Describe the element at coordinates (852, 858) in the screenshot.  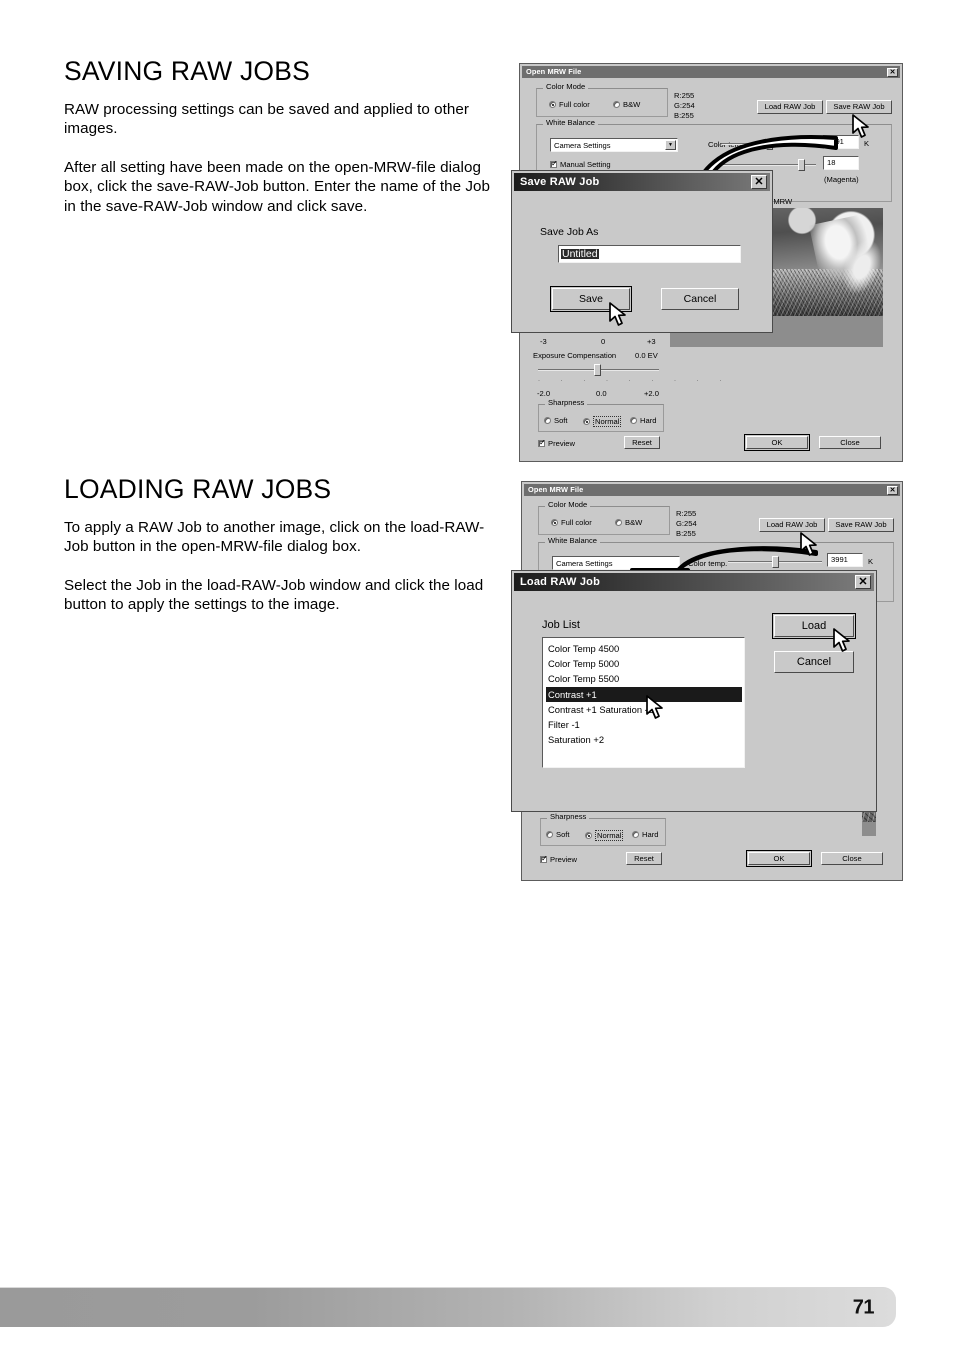
I see `close-button-2: Close` at that location.